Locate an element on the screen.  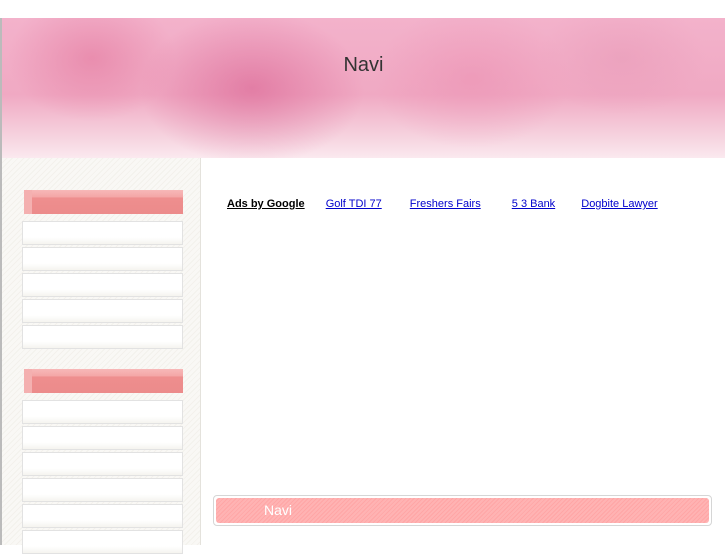
ad-link: Freshers Fairs is located at coordinates (445, 204).